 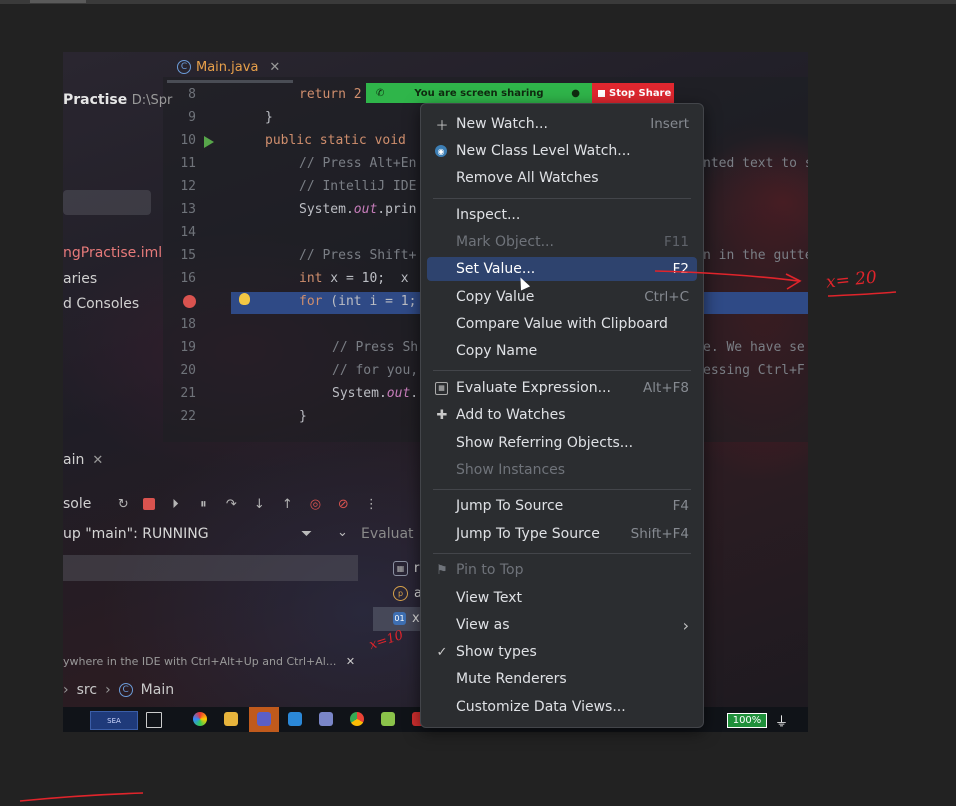 I want to click on code-line-12: // IntelliJ IDE, so click(x=358, y=186).